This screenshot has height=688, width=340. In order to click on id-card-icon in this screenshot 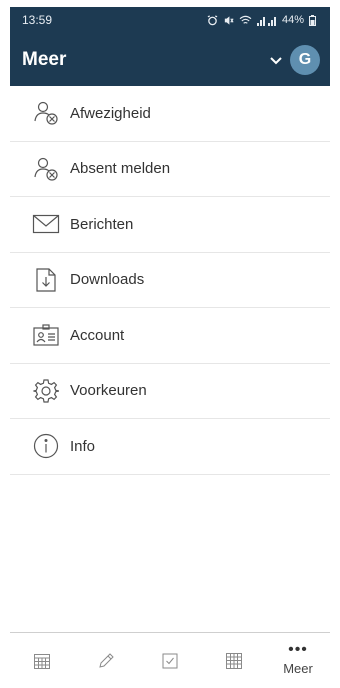, I will do `click(46, 335)`.